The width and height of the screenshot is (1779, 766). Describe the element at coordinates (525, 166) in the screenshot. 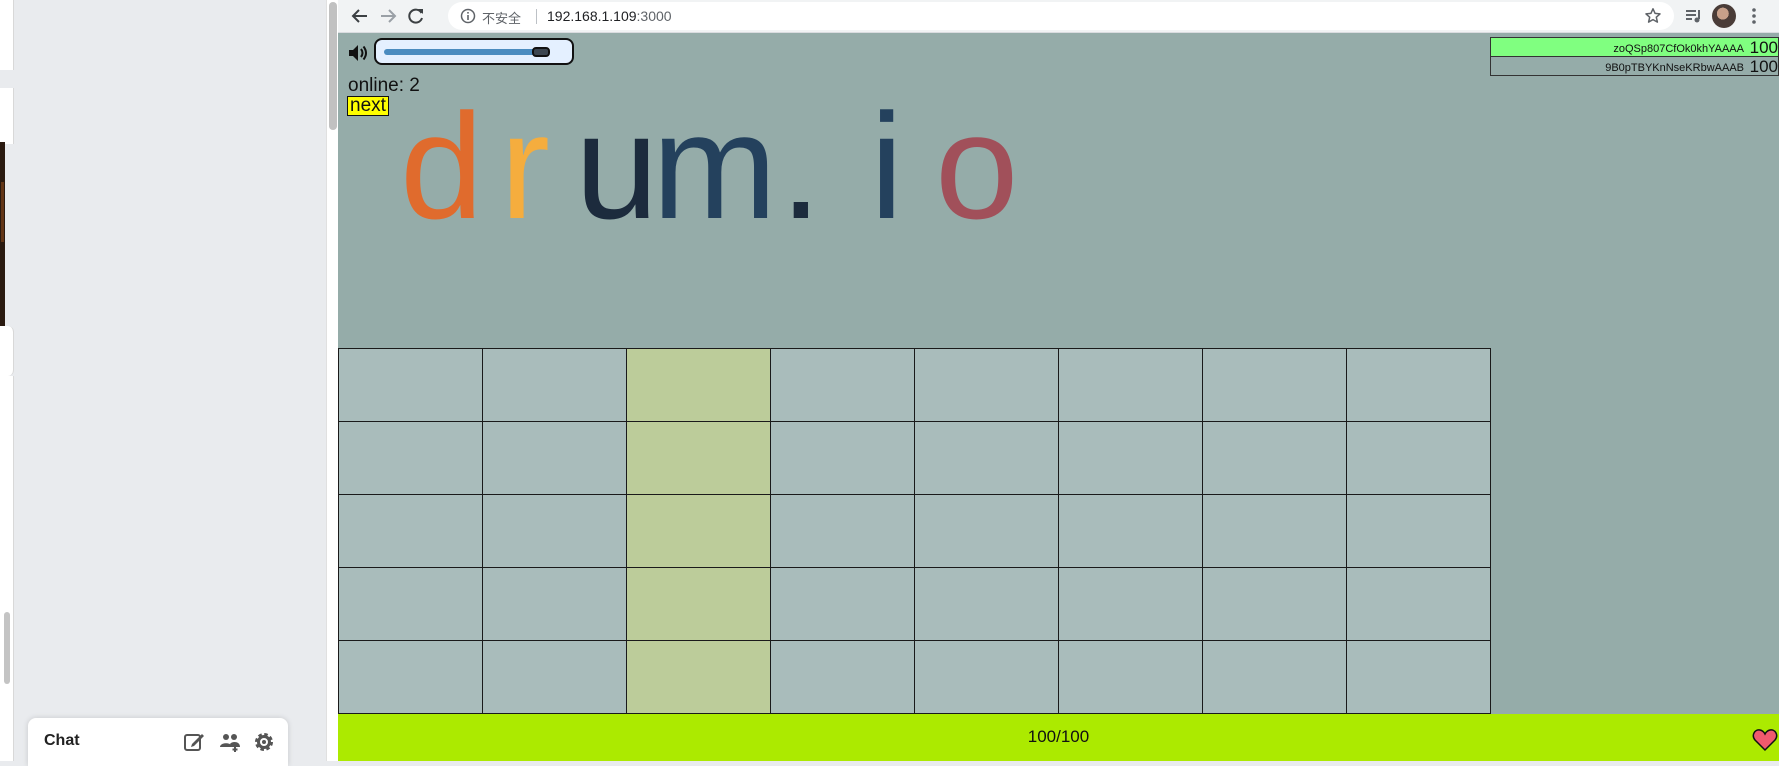

I see `logo-letter: r` at that location.